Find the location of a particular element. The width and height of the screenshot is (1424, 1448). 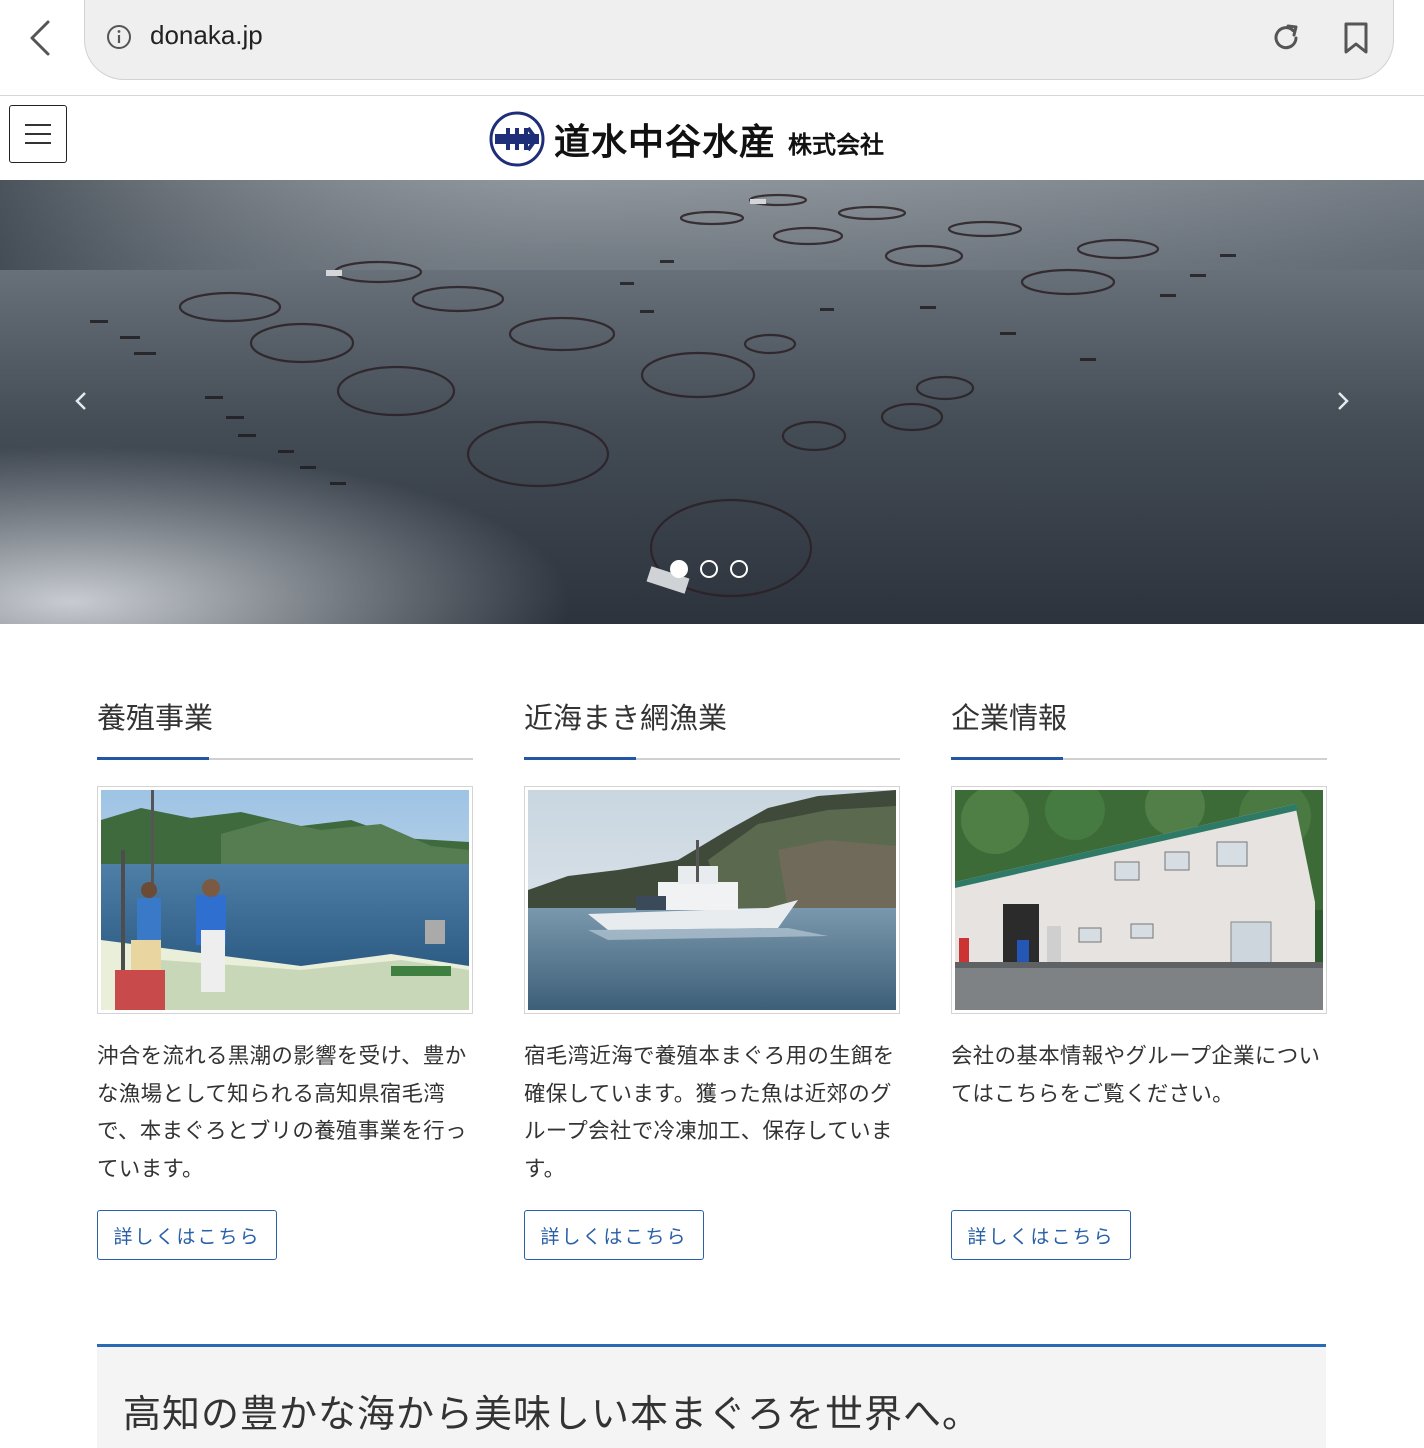

slider-prev-button is located at coordinates (81, 401).